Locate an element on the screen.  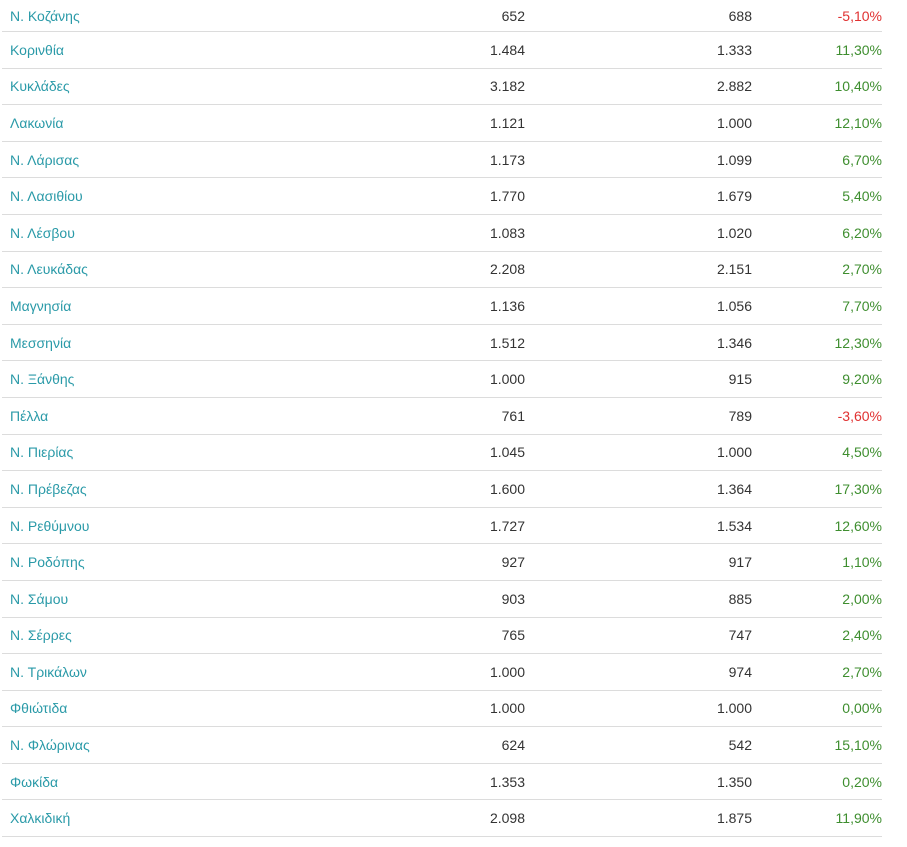
region-link: Φωκίδα is located at coordinates (34, 782).